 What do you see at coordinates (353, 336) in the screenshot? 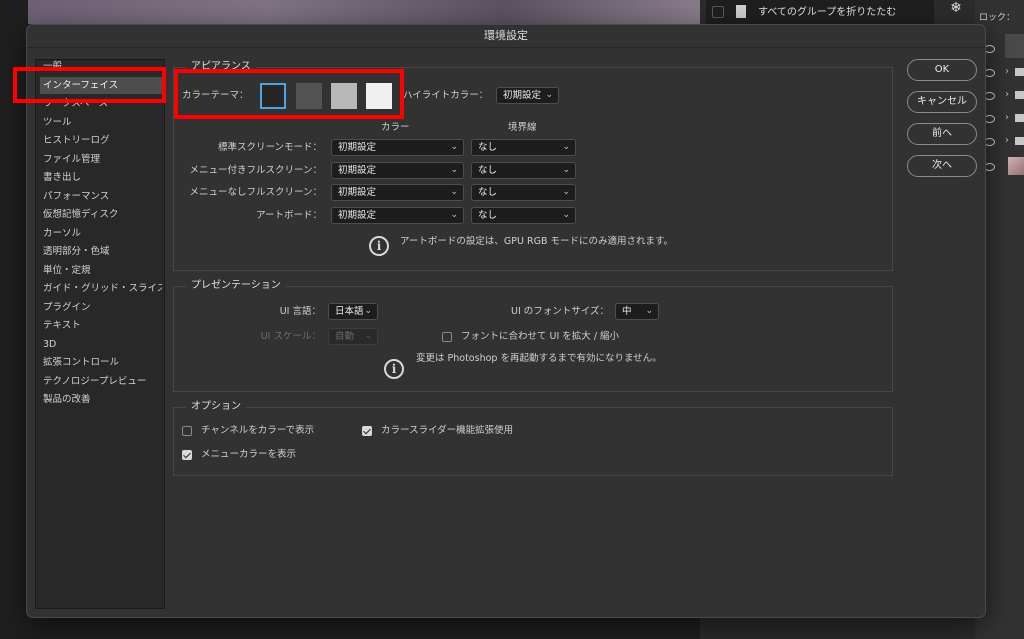
I see `ui-scale-select: 自動 ⌄` at bounding box center [353, 336].